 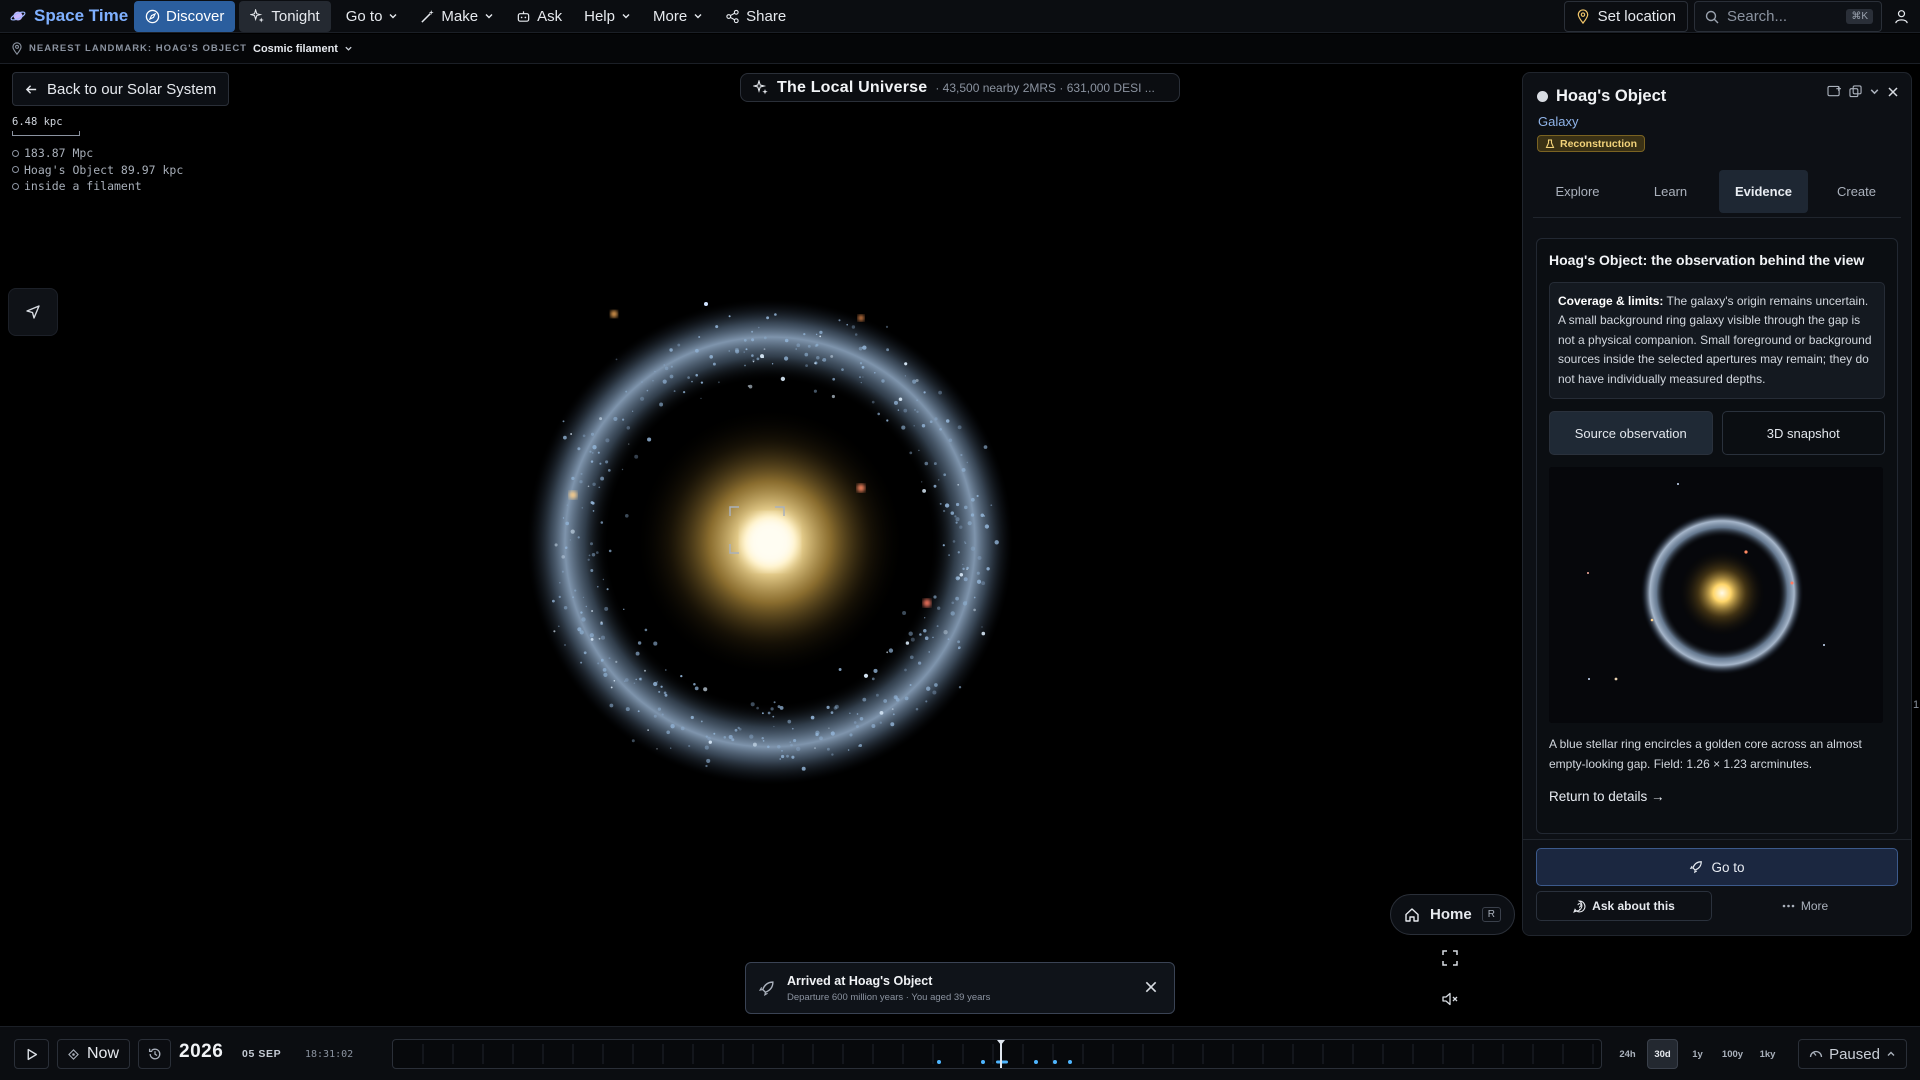 I want to click on brand: Space Time, so click(x=66, y=16).